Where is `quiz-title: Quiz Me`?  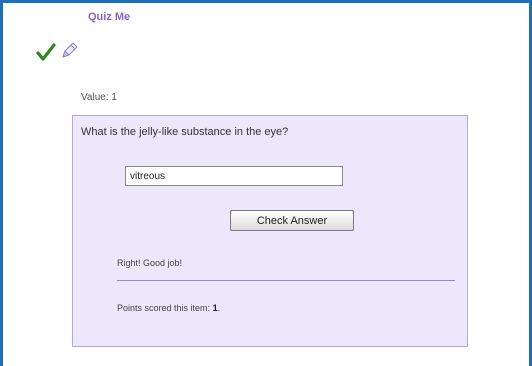
quiz-title: Quiz Me is located at coordinates (109, 17).